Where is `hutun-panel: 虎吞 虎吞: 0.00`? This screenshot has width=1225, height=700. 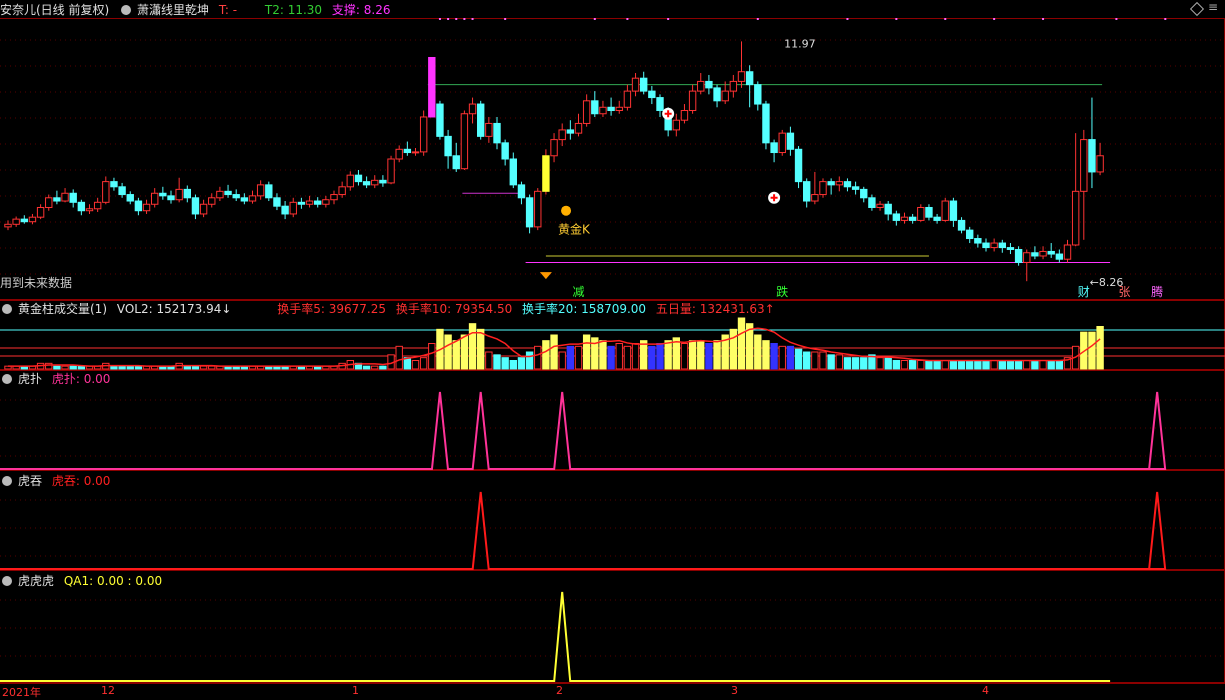
hutun-panel: 虎吞 虎吞: 0.00 is located at coordinates (612, 520).